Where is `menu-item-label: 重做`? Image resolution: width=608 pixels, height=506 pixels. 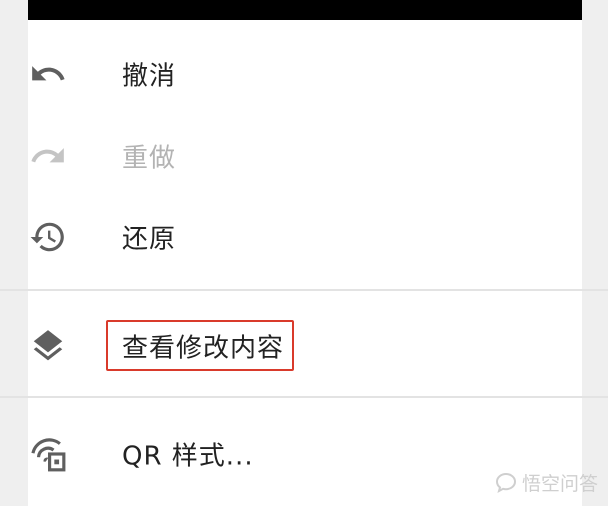
menu-item-label: 重做 is located at coordinates (149, 158).